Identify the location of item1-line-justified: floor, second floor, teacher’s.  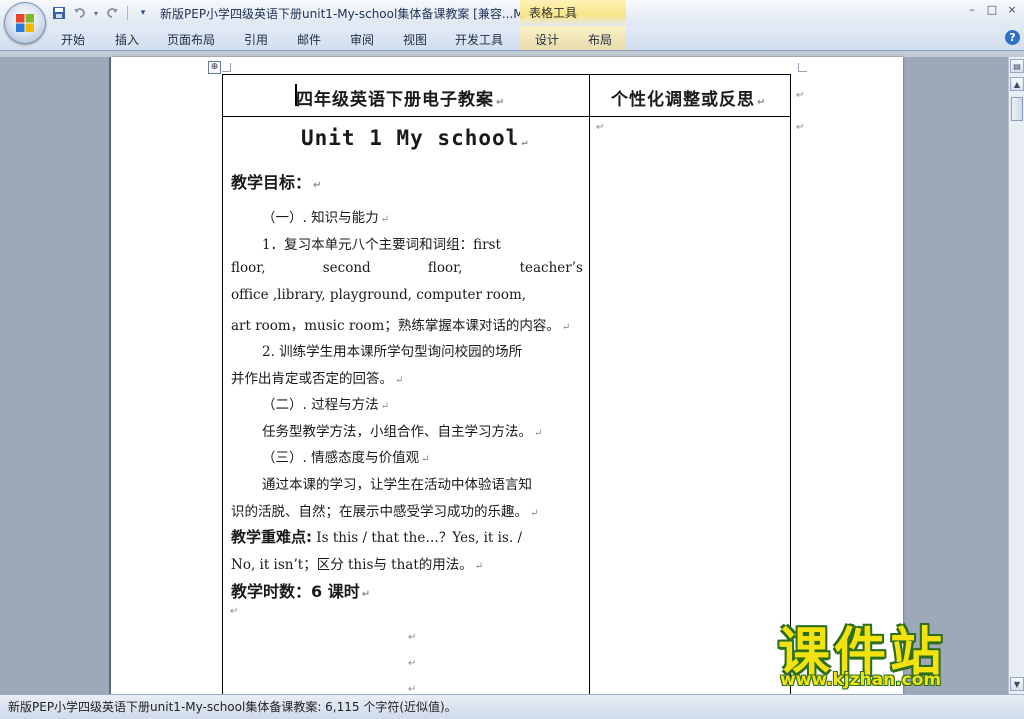
(407, 268).